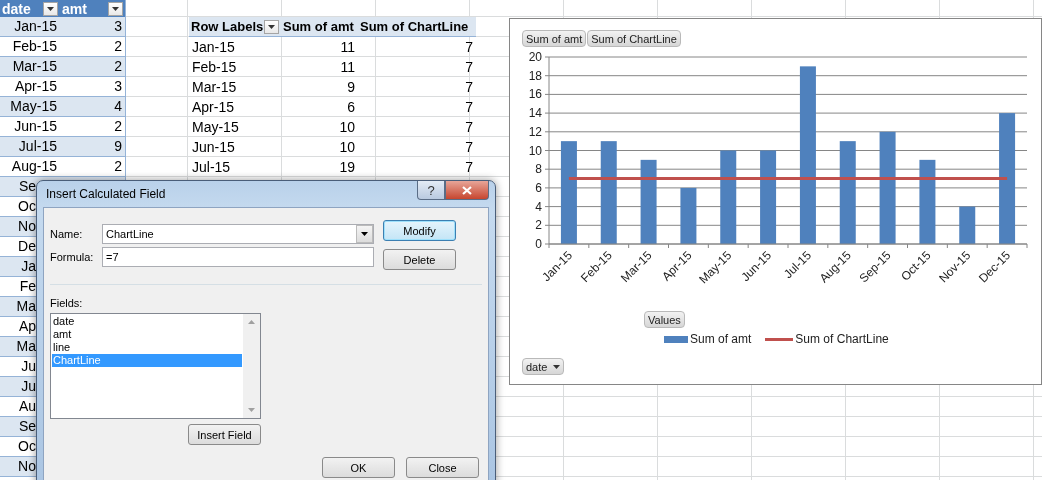  I want to click on dropdown-button, so click(364, 234).